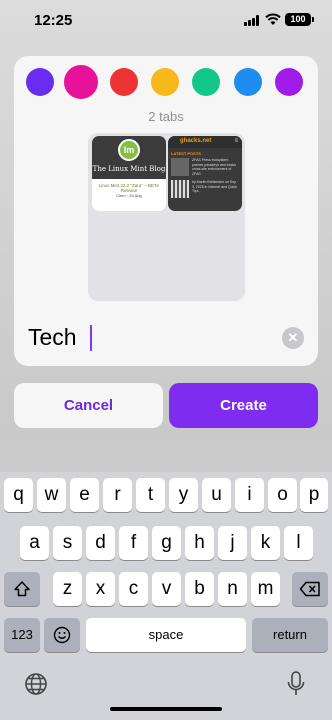 Image resolution: width=332 pixels, height=720 pixels. I want to click on space-key: space, so click(166, 635).